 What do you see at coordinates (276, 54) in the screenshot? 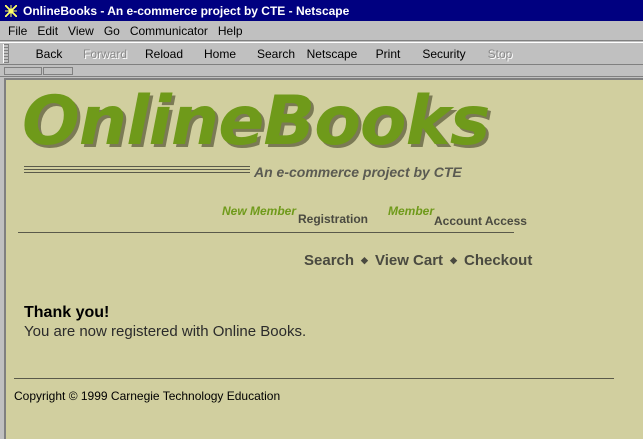
I see `search-button: Search` at bounding box center [276, 54].